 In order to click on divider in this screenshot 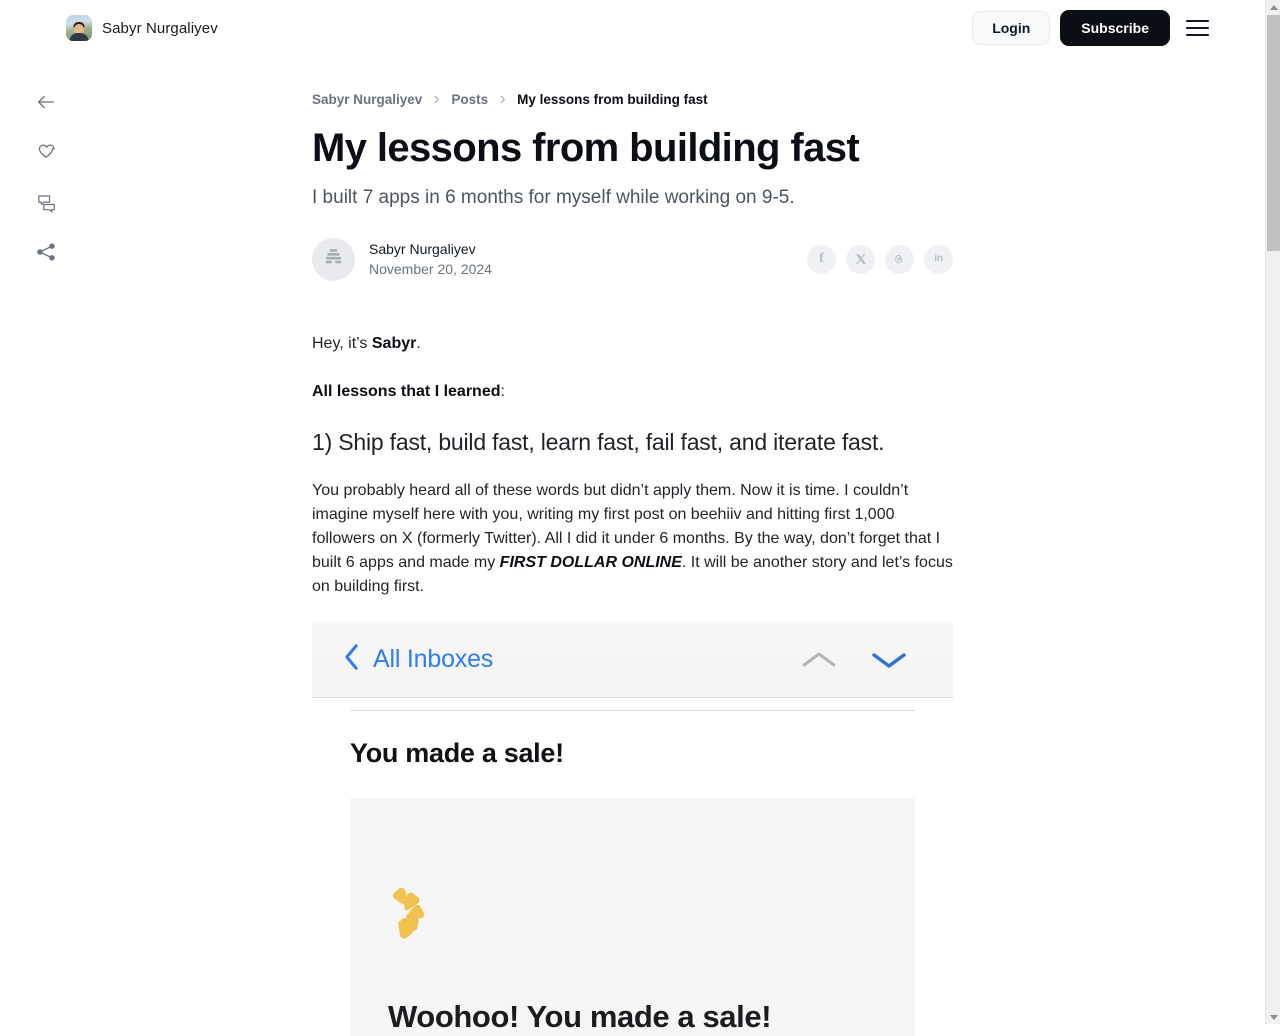, I will do `click(632, 711)`.